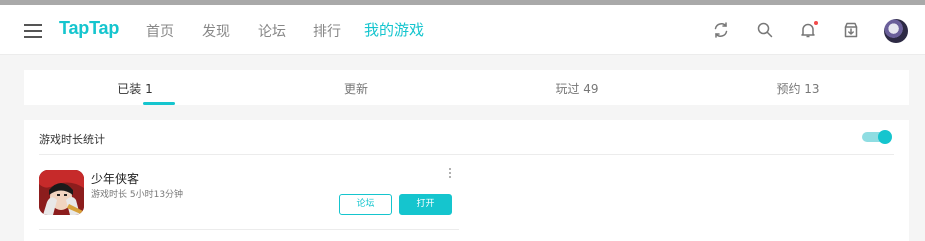  What do you see at coordinates (216, 31) in the screenshot?
I see `nav-discover: 发现` at bounding box center [216, 31].